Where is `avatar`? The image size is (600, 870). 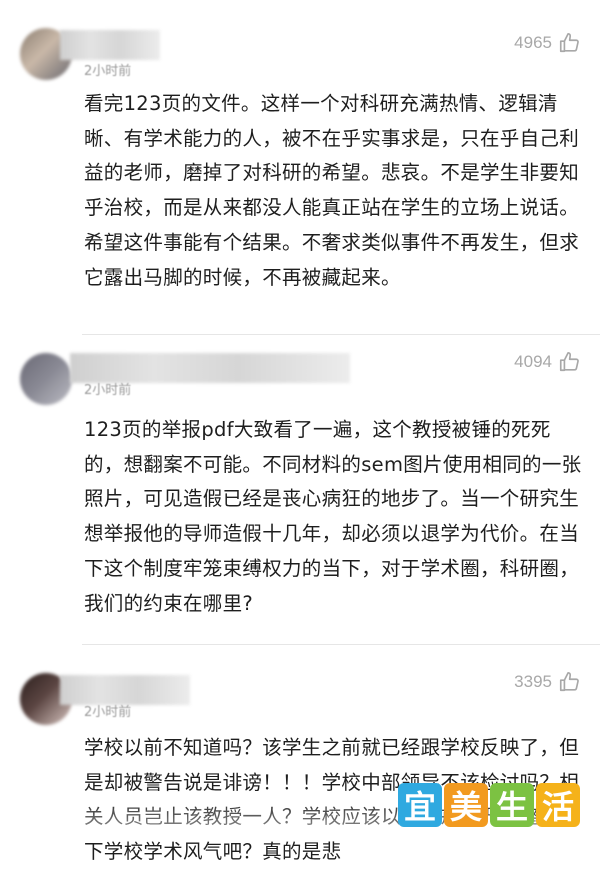 avatar is located at coordinates (46, 379).